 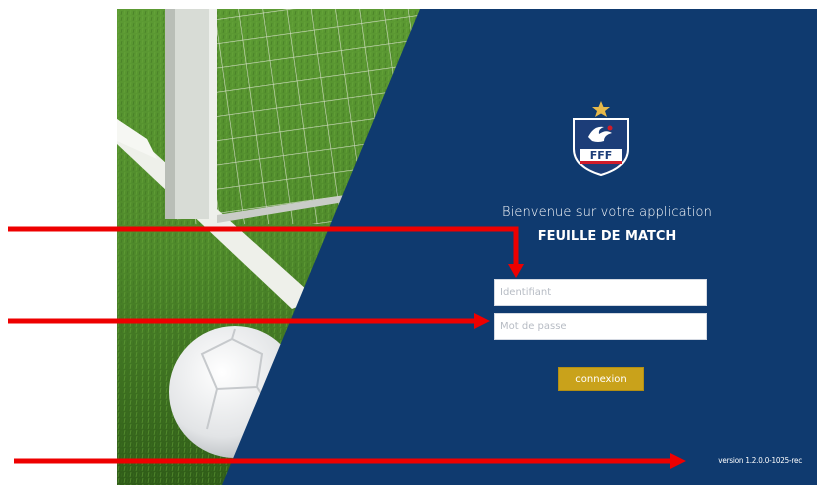 What do you see at coordinates (601, 379) in the screenshot?
I see `login-button: connexion` at bounding box center [601, 379].